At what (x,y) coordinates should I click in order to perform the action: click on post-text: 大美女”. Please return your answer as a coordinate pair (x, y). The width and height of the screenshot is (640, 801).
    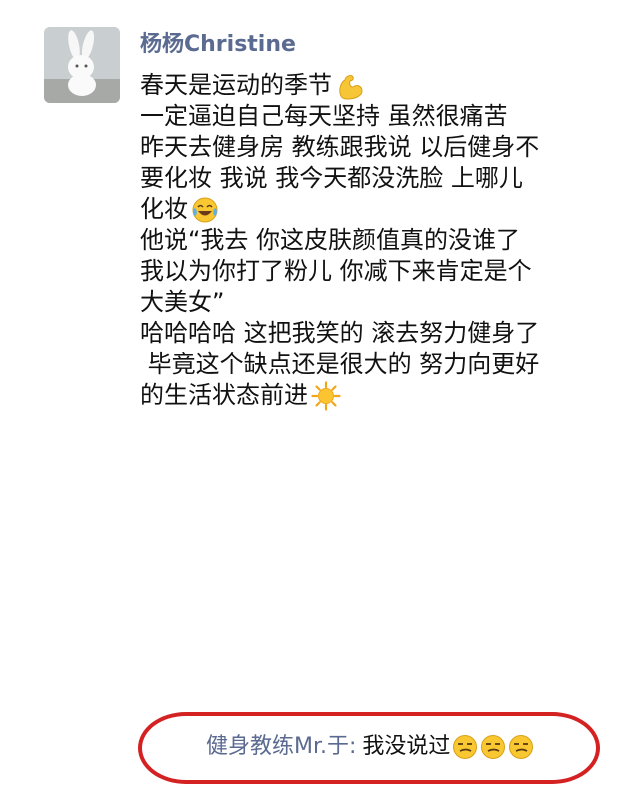
    Looking at the image, I should click on (182, 302).